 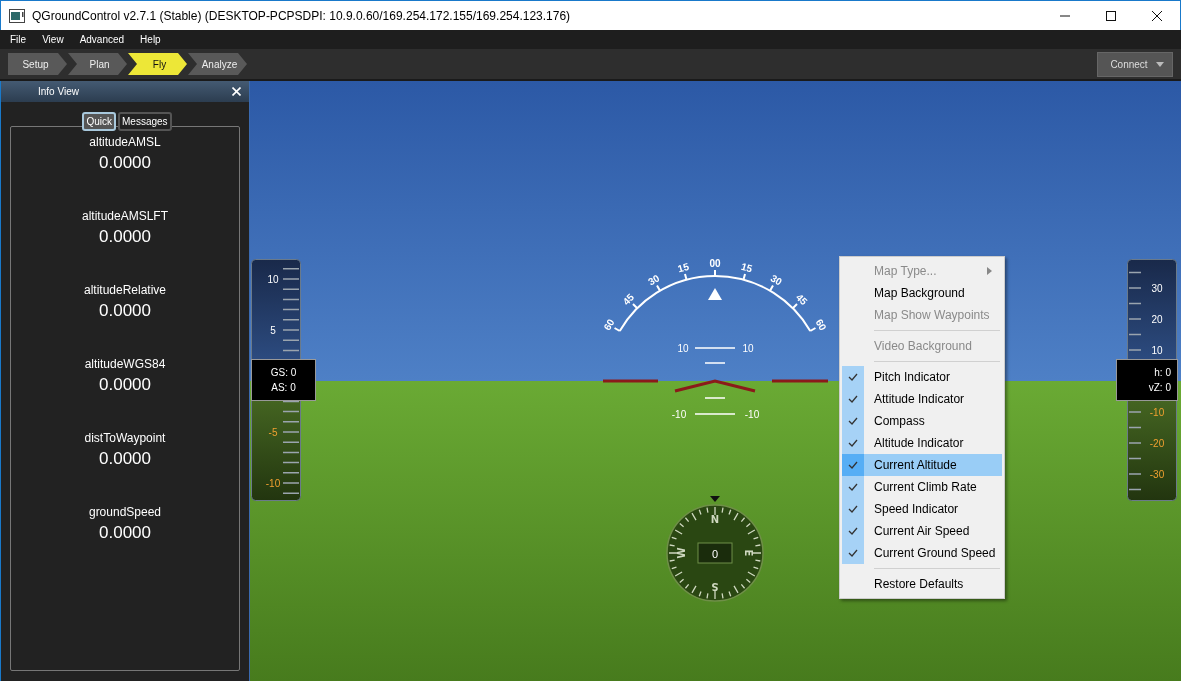 What do you see at coordinates (715, 499) in the screenshot?
I see `heading-marker-icon` at bounding box center [715, 499].